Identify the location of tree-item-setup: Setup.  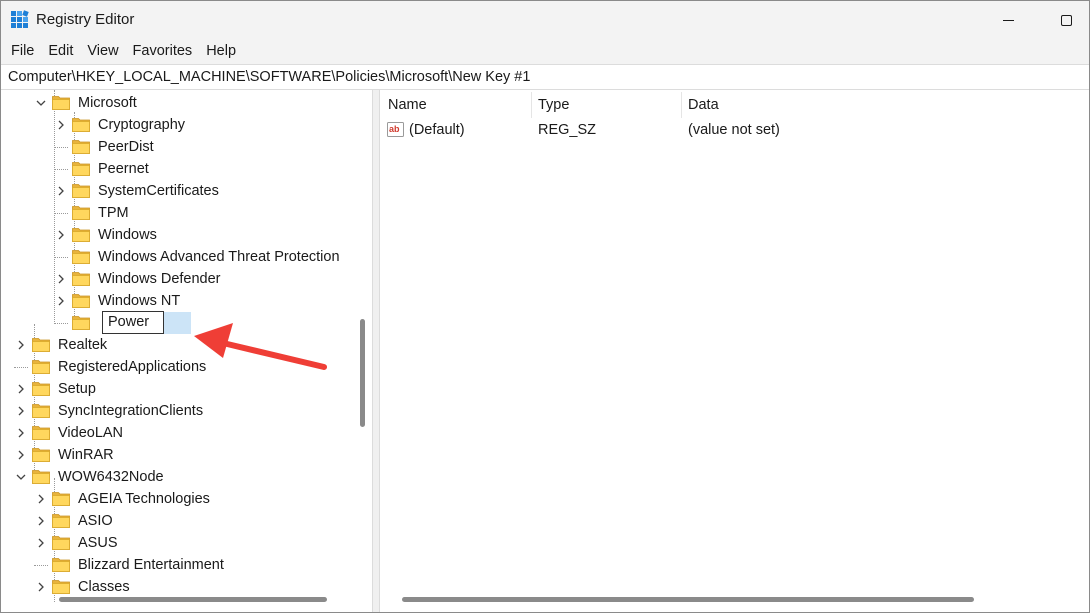
(177, 389).